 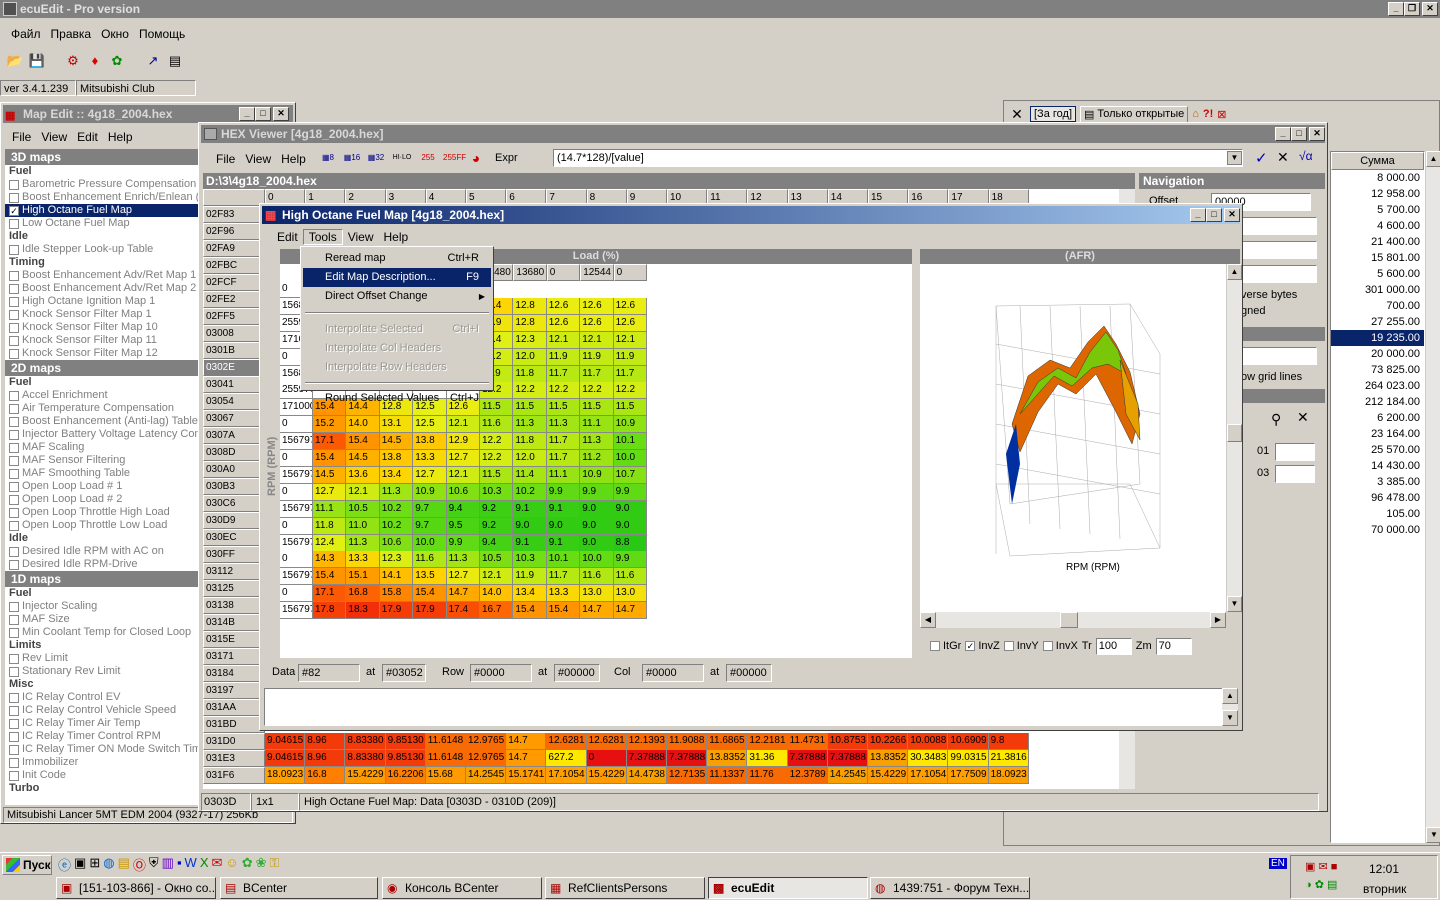 What do you see at coordinates (396, 237) in the screenshot?
I see `fuel-map-menu-help: Help` at bounding box center [396, 237].